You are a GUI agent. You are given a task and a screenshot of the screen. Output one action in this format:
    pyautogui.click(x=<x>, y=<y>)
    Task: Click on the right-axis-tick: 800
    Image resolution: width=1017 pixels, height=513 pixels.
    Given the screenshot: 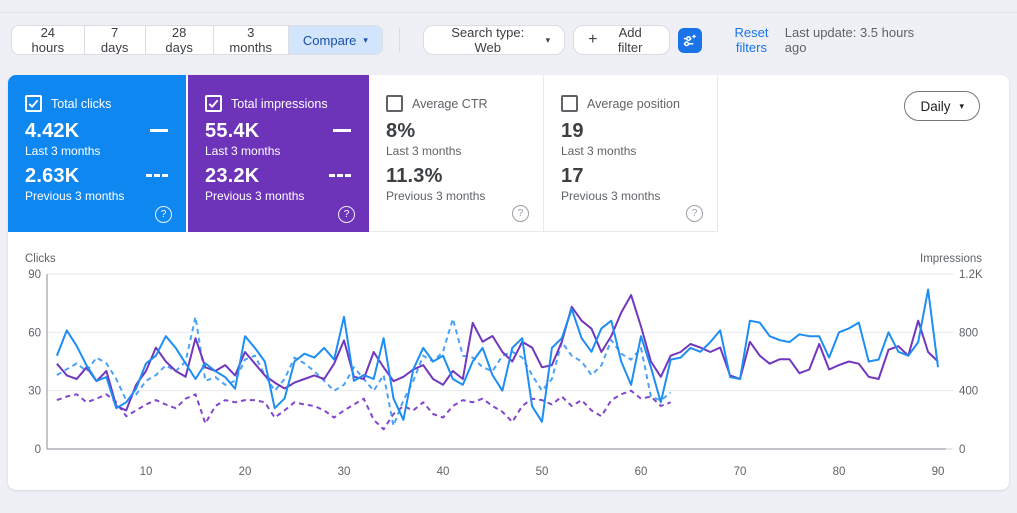 What is the action you would take?
    pyautogui.click(x=968, y=333)
    